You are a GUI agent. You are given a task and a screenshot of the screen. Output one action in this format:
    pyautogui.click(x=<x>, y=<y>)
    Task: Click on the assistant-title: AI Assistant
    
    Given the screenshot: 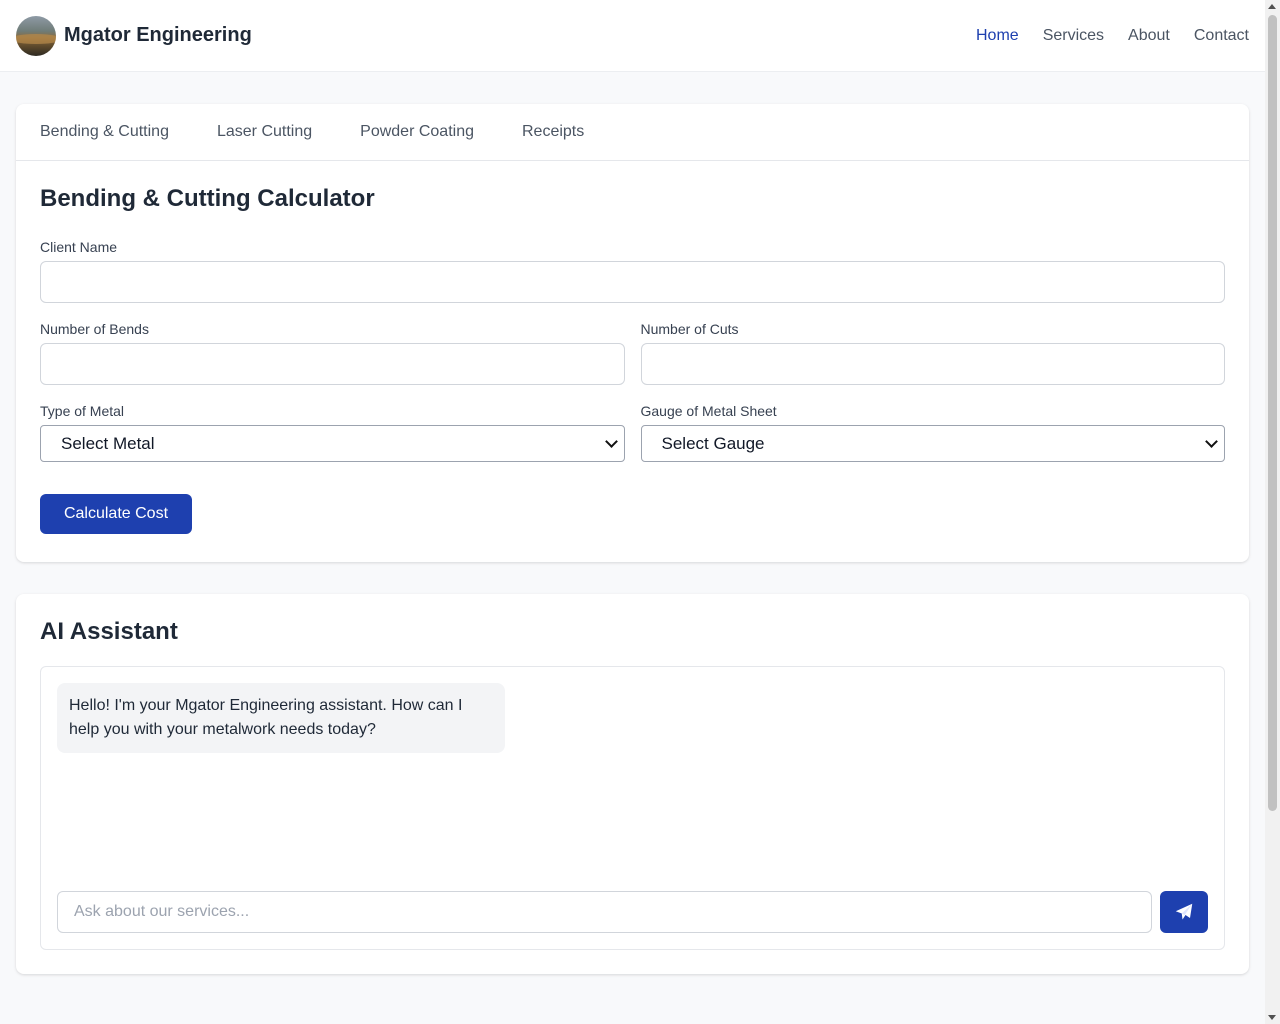 What is the action you would take?
    pyautogui.click(x=109, y=631)
    